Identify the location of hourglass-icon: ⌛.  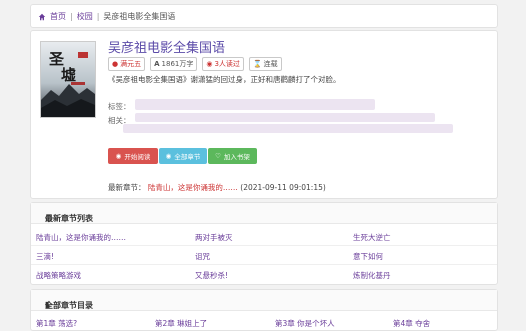
(257, 64).